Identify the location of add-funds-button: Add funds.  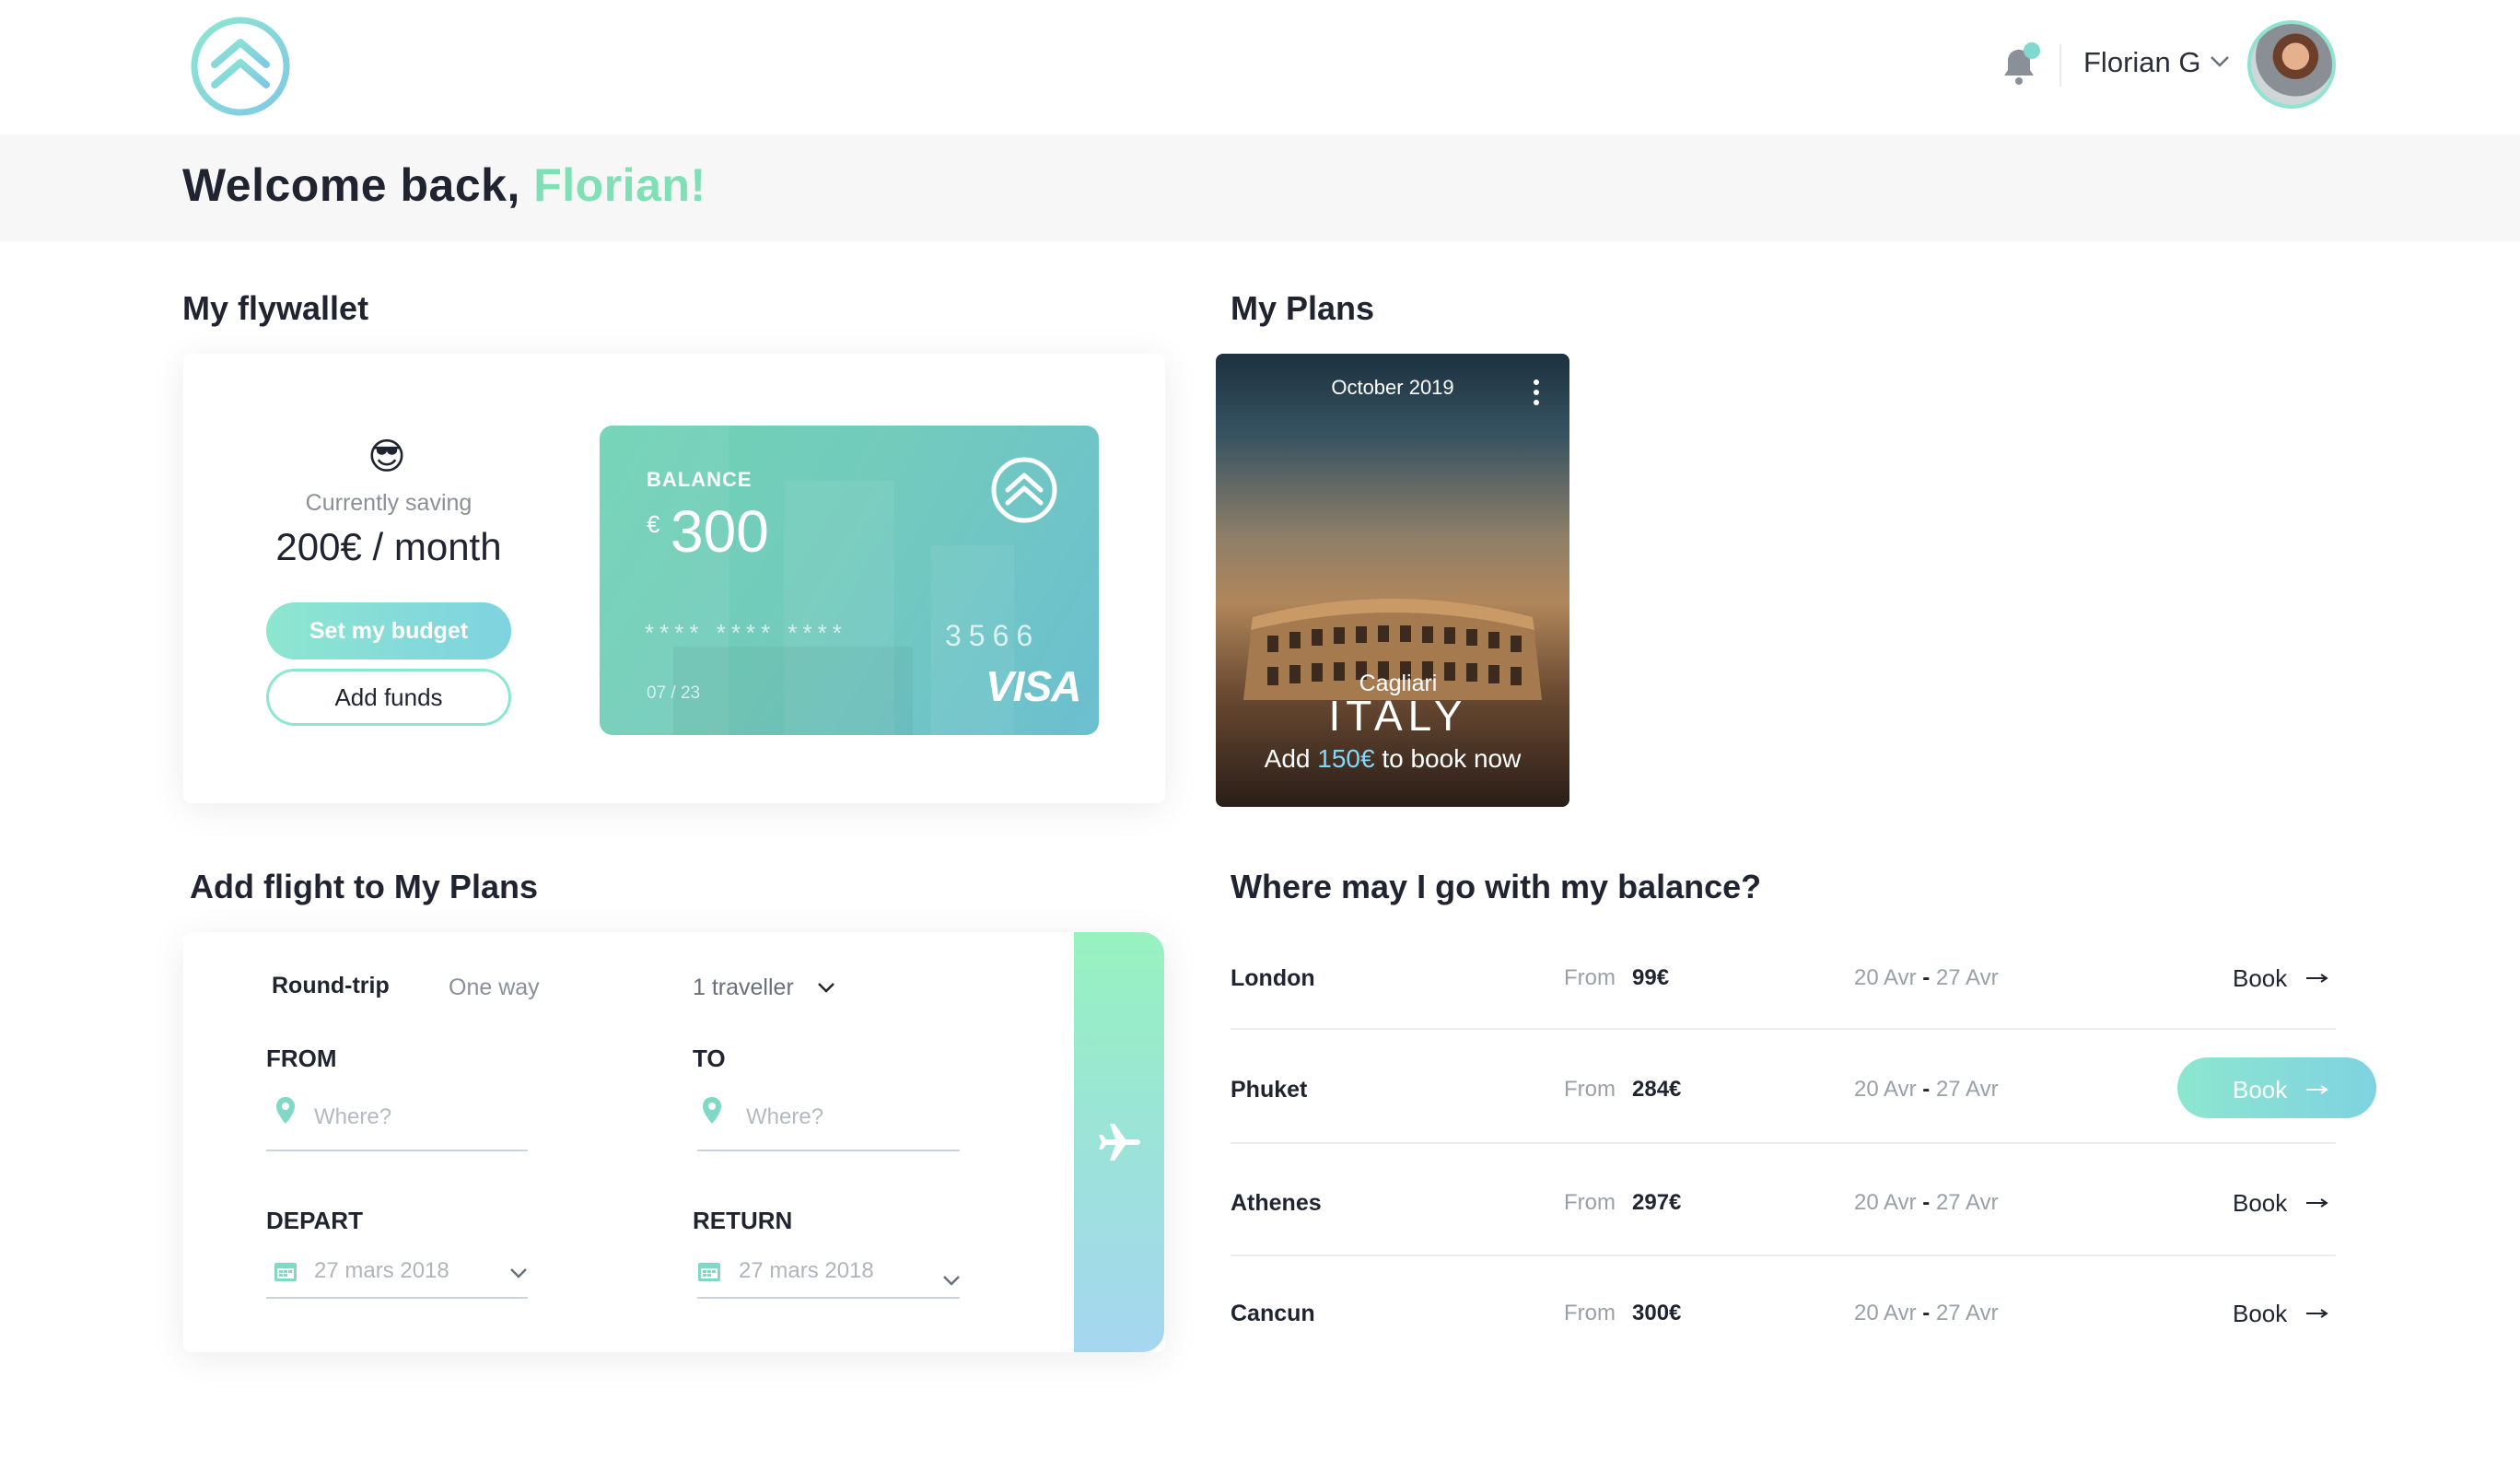
(388, 697).